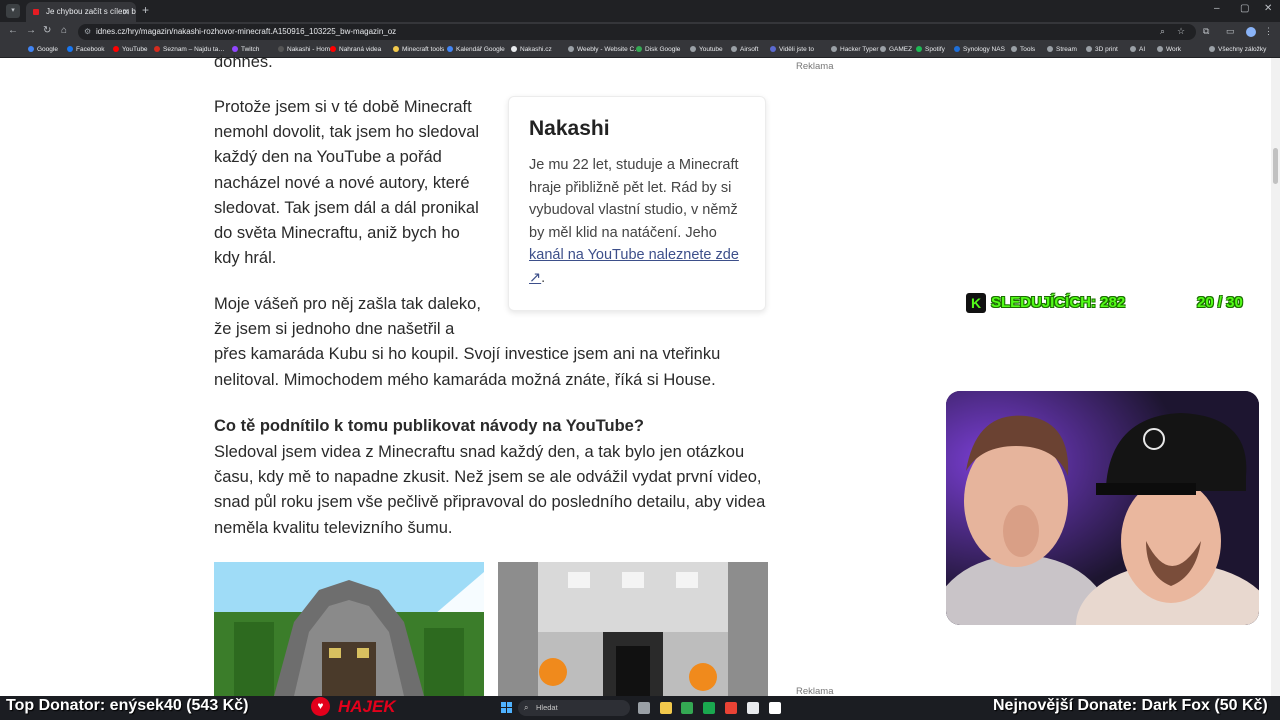  I want to click on top-donator-text: Top Donator: enýsek40 (543 Kč), so click(127, 705).